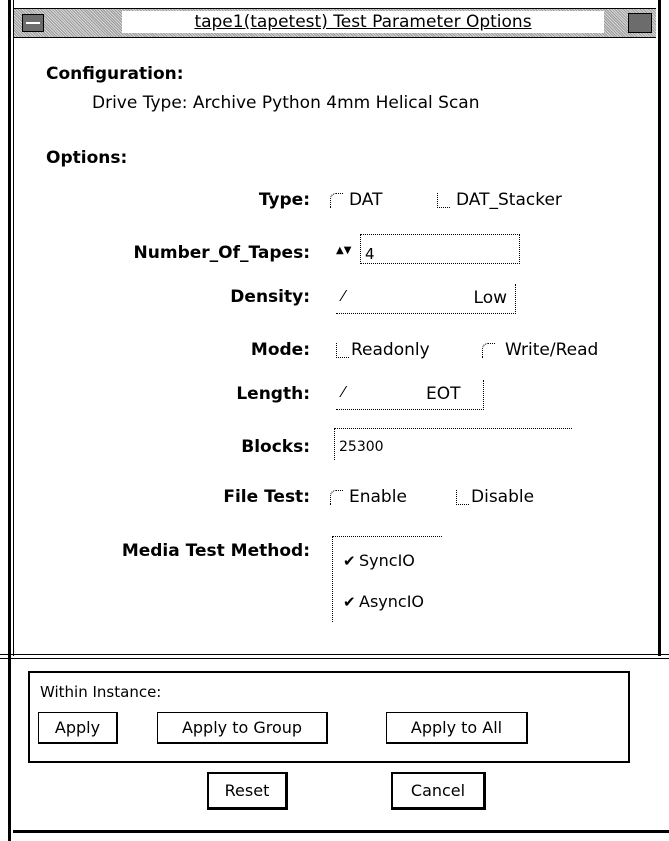  What do you see at coordinates (266, 497) in the screenshot?
I see `file-test-label: File Test:` at bounding box center [266, 497].